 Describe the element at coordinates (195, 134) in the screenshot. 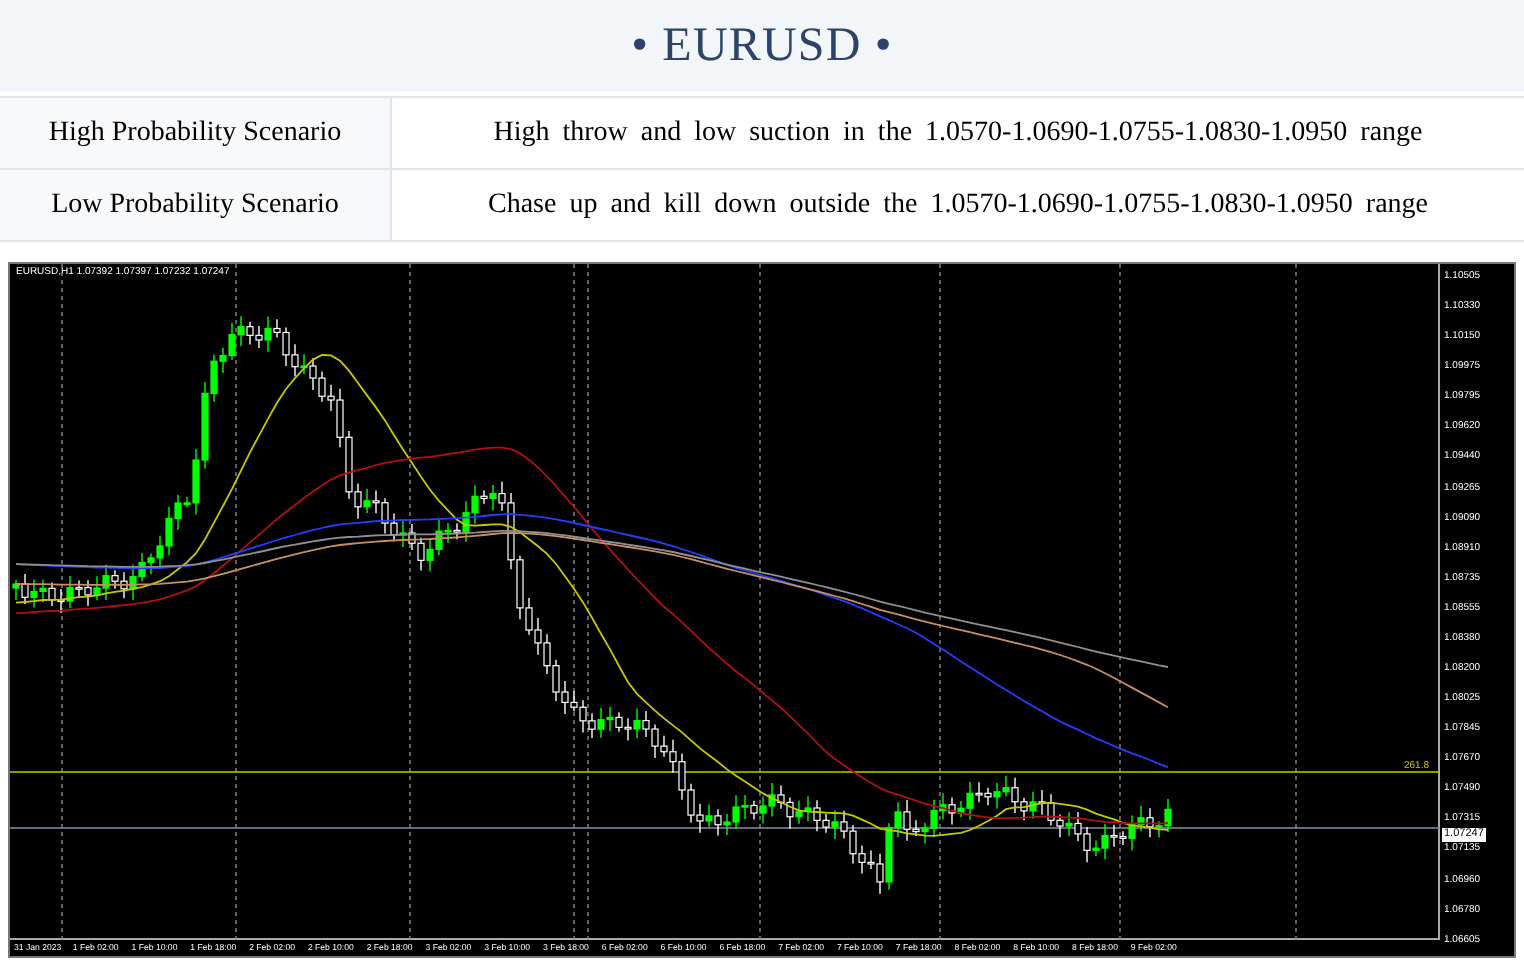

I see `scenario-label: High Probability Scenario` at that location.